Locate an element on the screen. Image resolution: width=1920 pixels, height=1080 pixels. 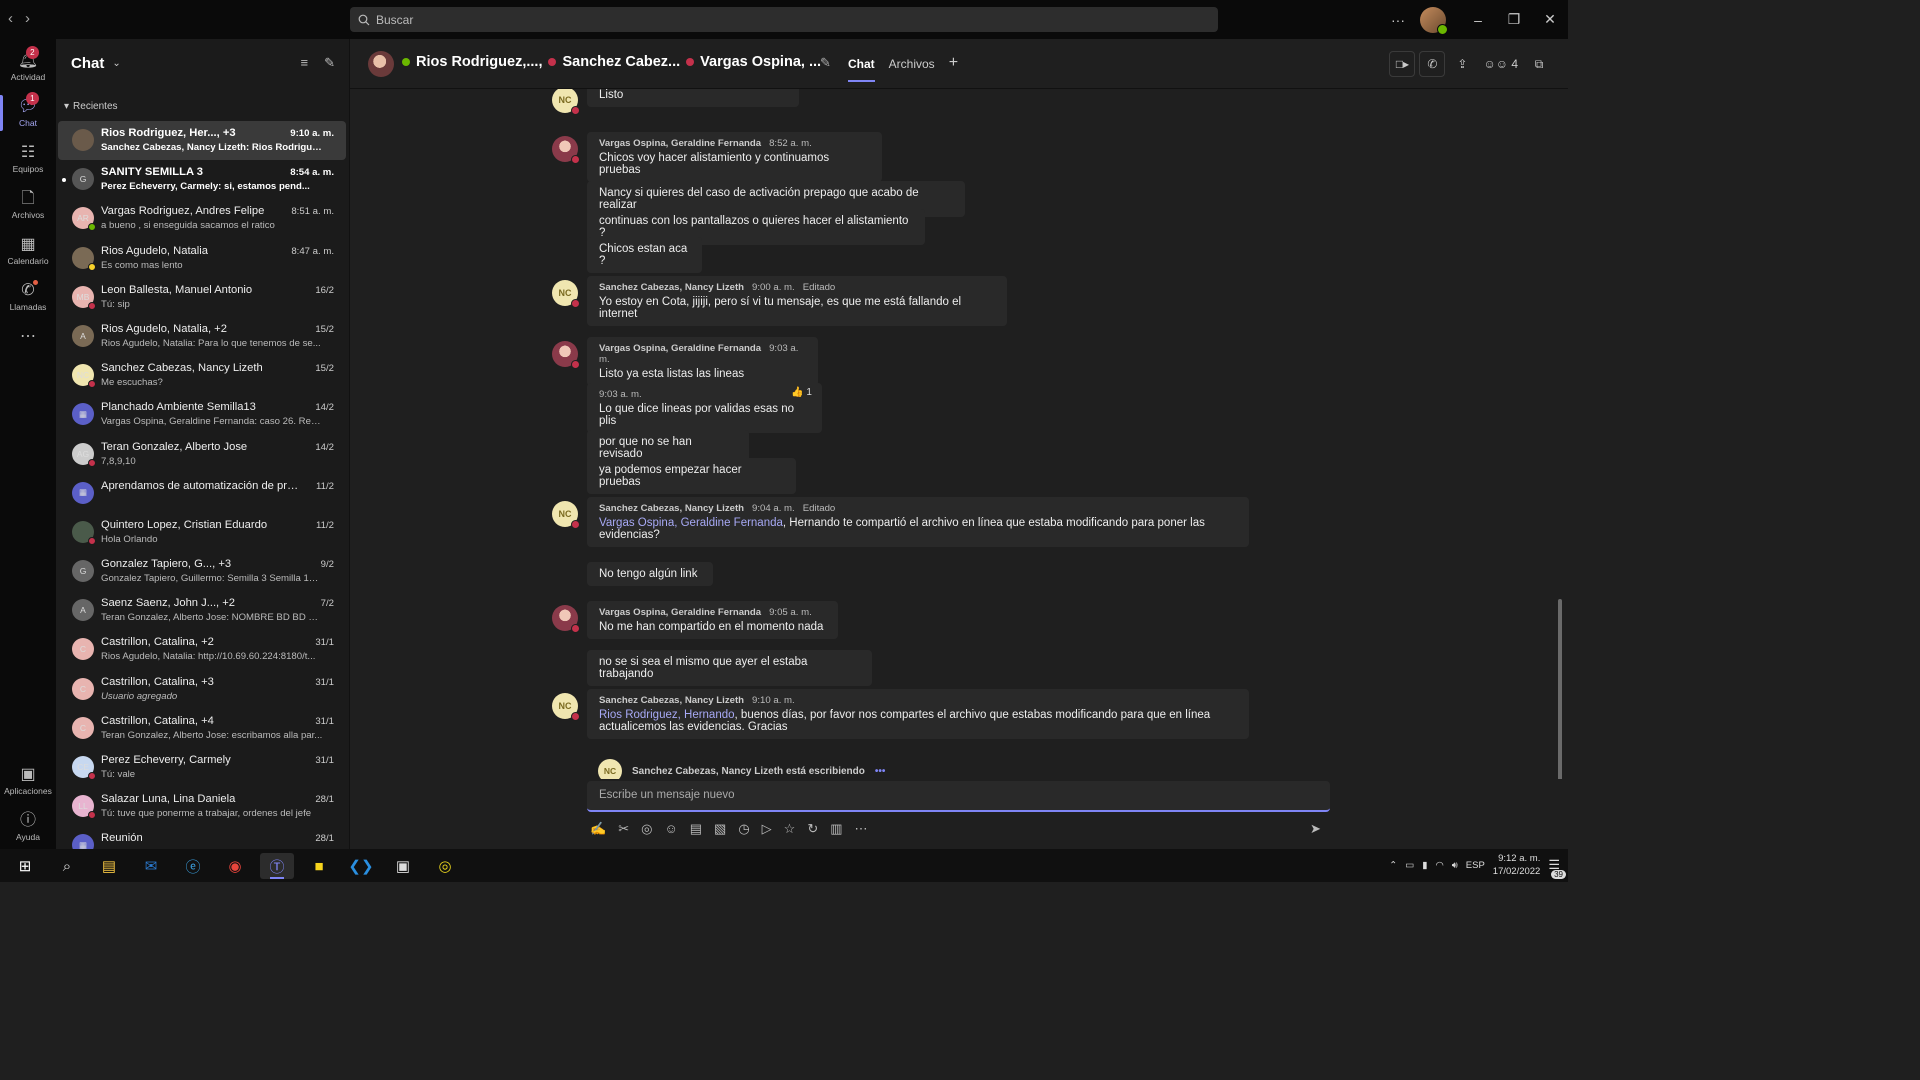
message-bubble: Listo is located at coordinates (693, 98).